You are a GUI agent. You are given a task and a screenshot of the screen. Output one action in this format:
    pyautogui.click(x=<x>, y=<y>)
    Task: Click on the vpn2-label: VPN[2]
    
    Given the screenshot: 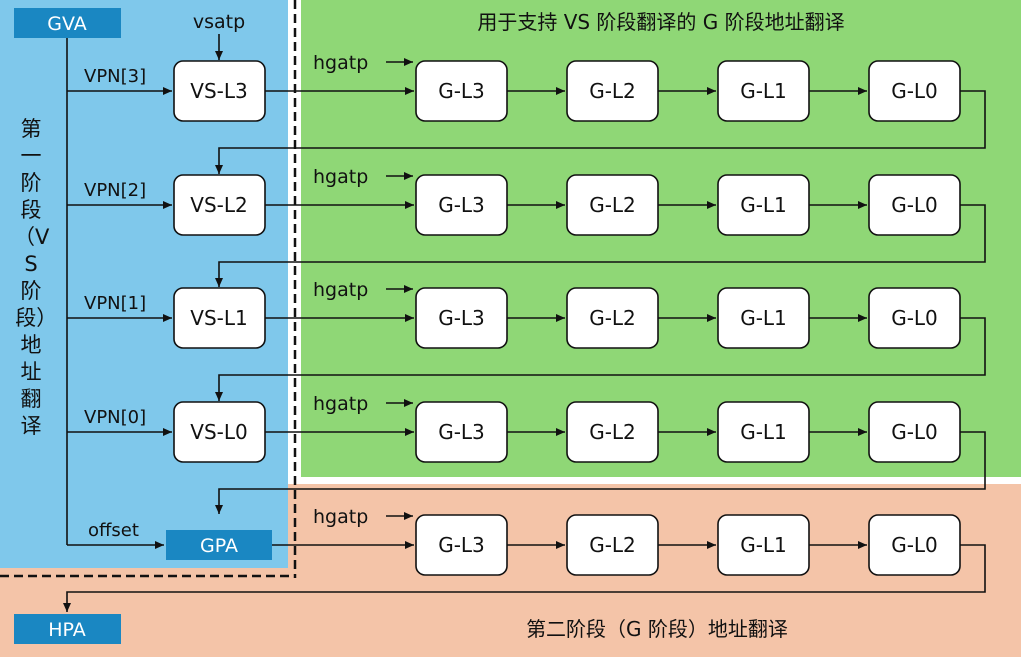 What is the action you would take?
    pyautogui.click(x=115, y=190)
    